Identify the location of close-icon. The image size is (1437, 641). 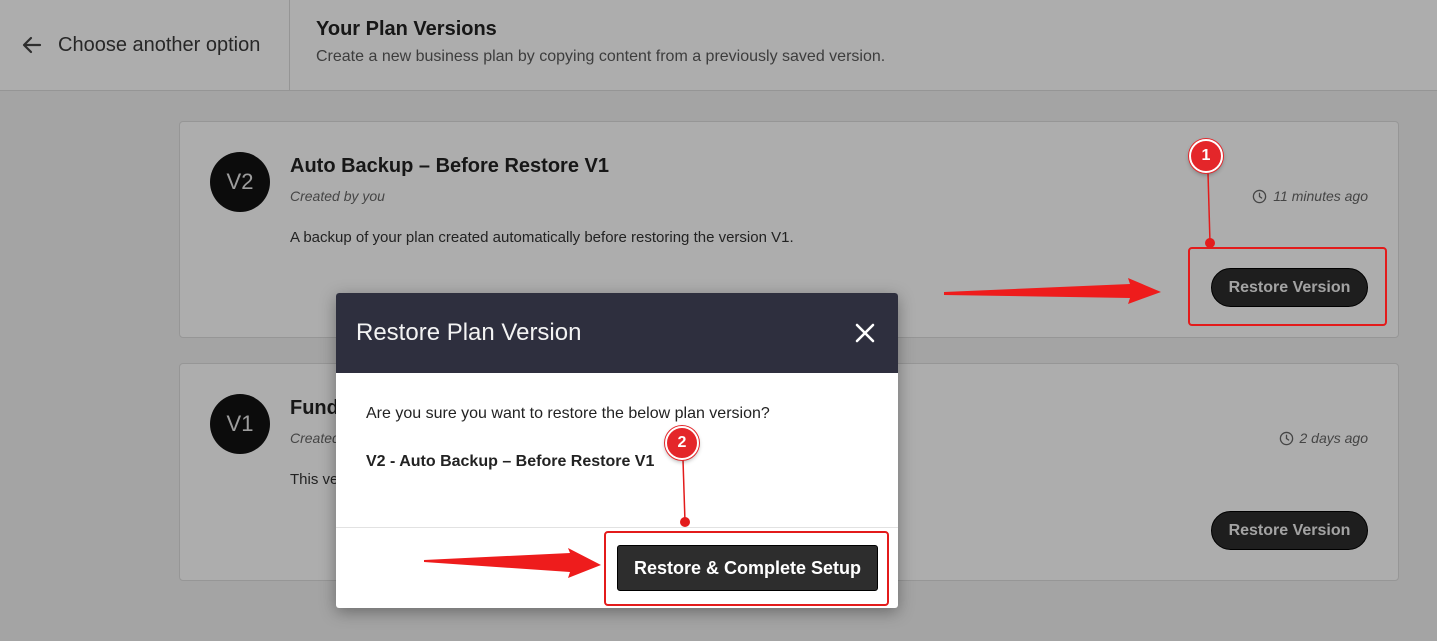
(865, 333).